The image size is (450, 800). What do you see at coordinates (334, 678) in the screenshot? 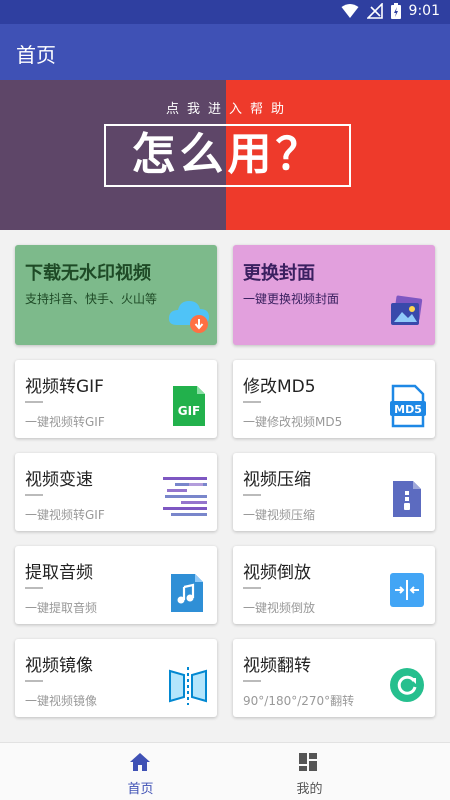
I see `card-video-flip: 视频翻转 90°/180°/270°翻转` at bounding box center [334, 678].